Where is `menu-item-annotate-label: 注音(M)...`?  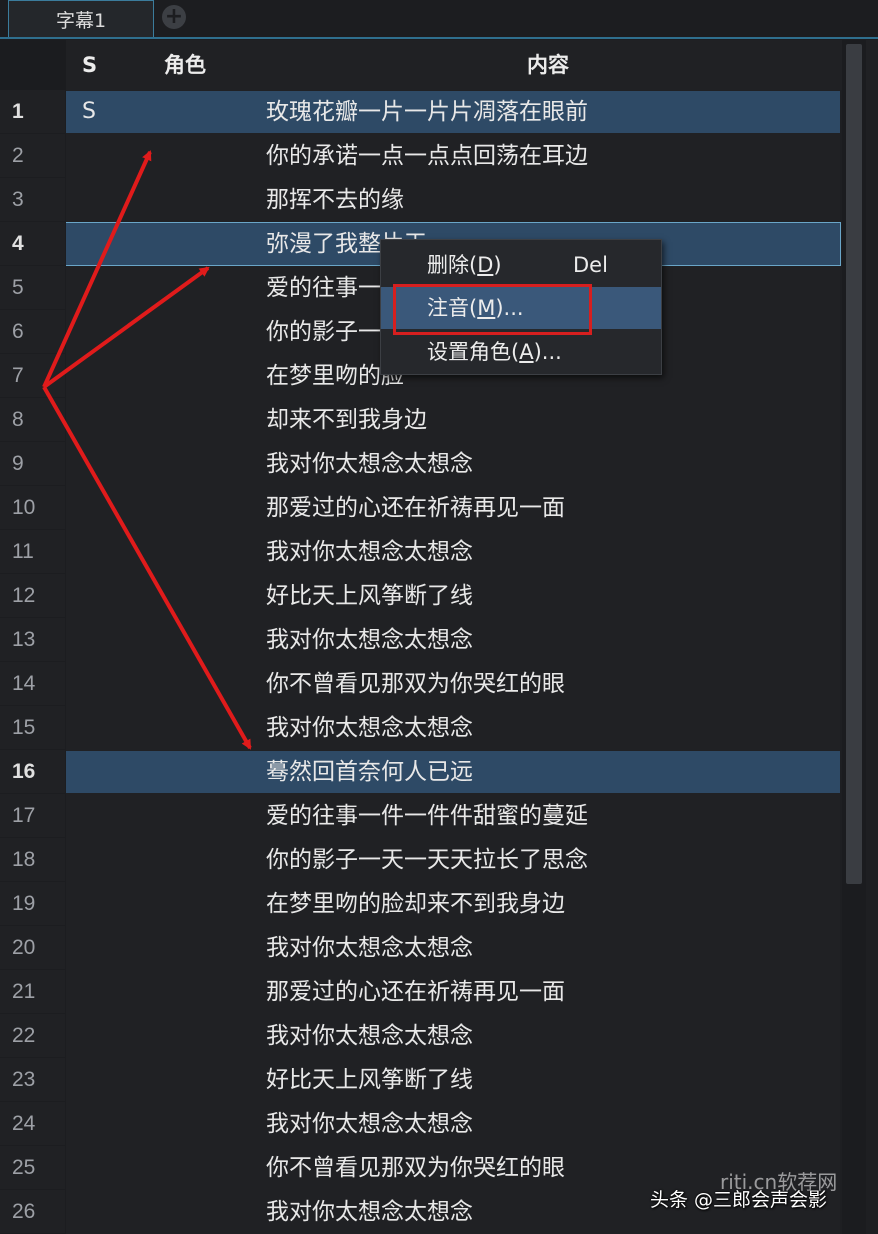 menu-item-annotate-label: 注音(M)... is located at coordinates (475, 308).